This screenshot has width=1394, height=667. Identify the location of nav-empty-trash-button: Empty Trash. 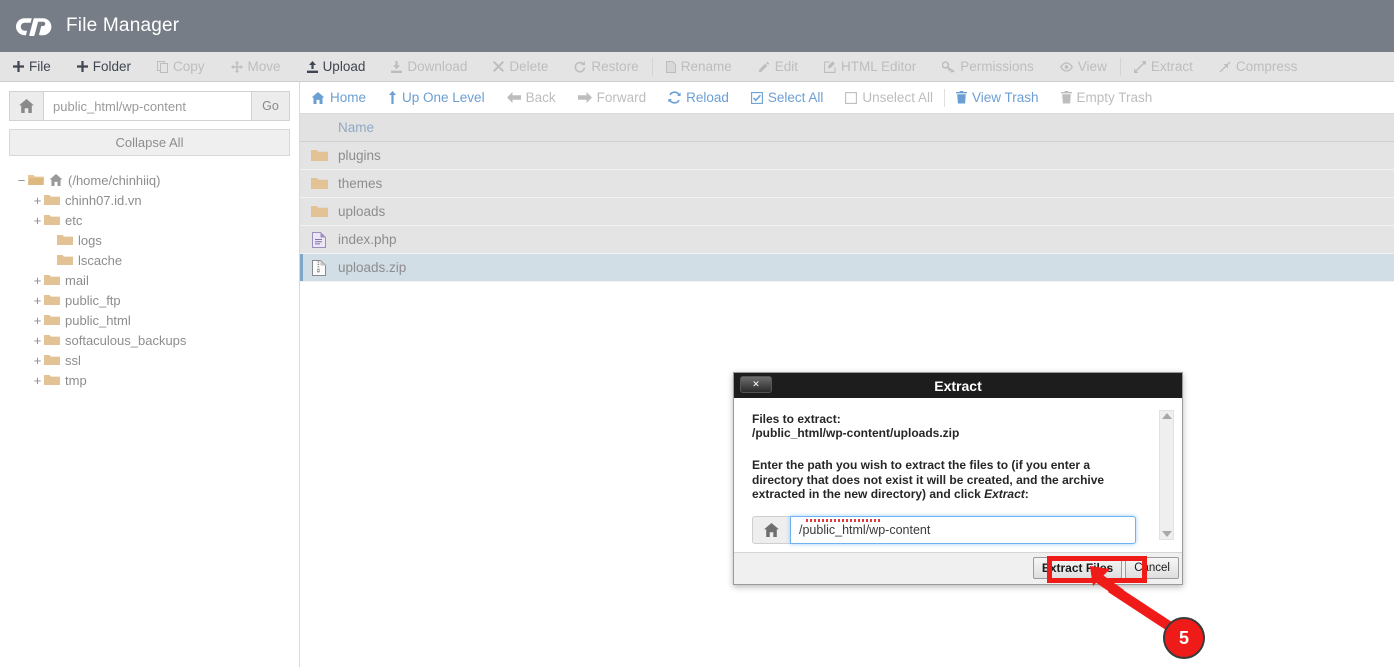
(1107, 98).